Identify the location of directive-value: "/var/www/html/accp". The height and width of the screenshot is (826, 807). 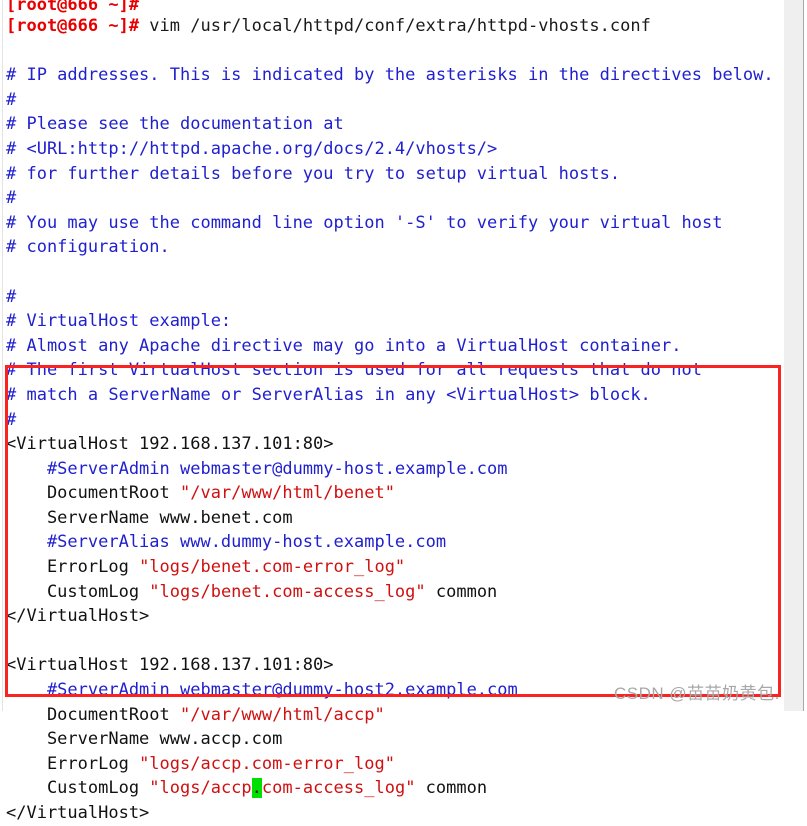
(282, 714).